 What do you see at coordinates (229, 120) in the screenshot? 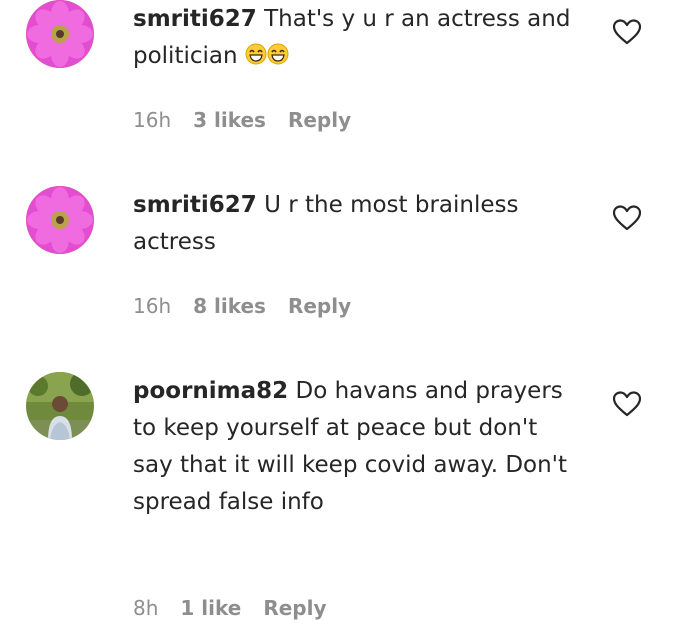
I see `likes-count-link: 3 likes` at bounding box center [229, 120].